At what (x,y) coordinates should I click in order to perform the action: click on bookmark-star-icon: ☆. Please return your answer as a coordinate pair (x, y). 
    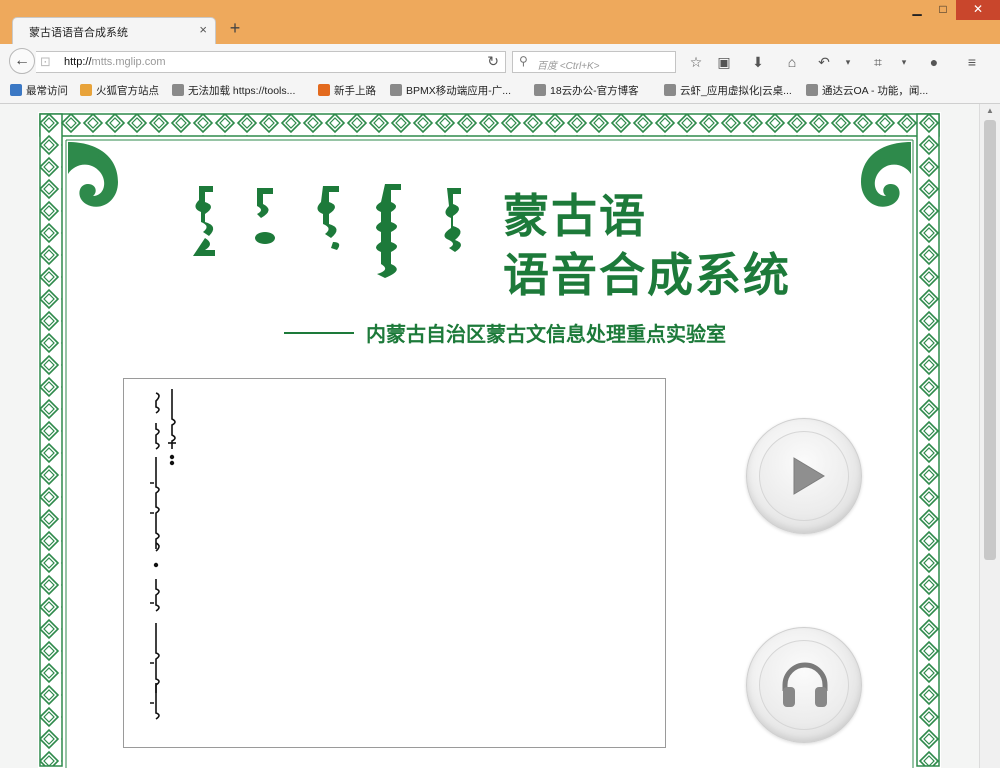
    Looking at the image, I should click on (696, 62).